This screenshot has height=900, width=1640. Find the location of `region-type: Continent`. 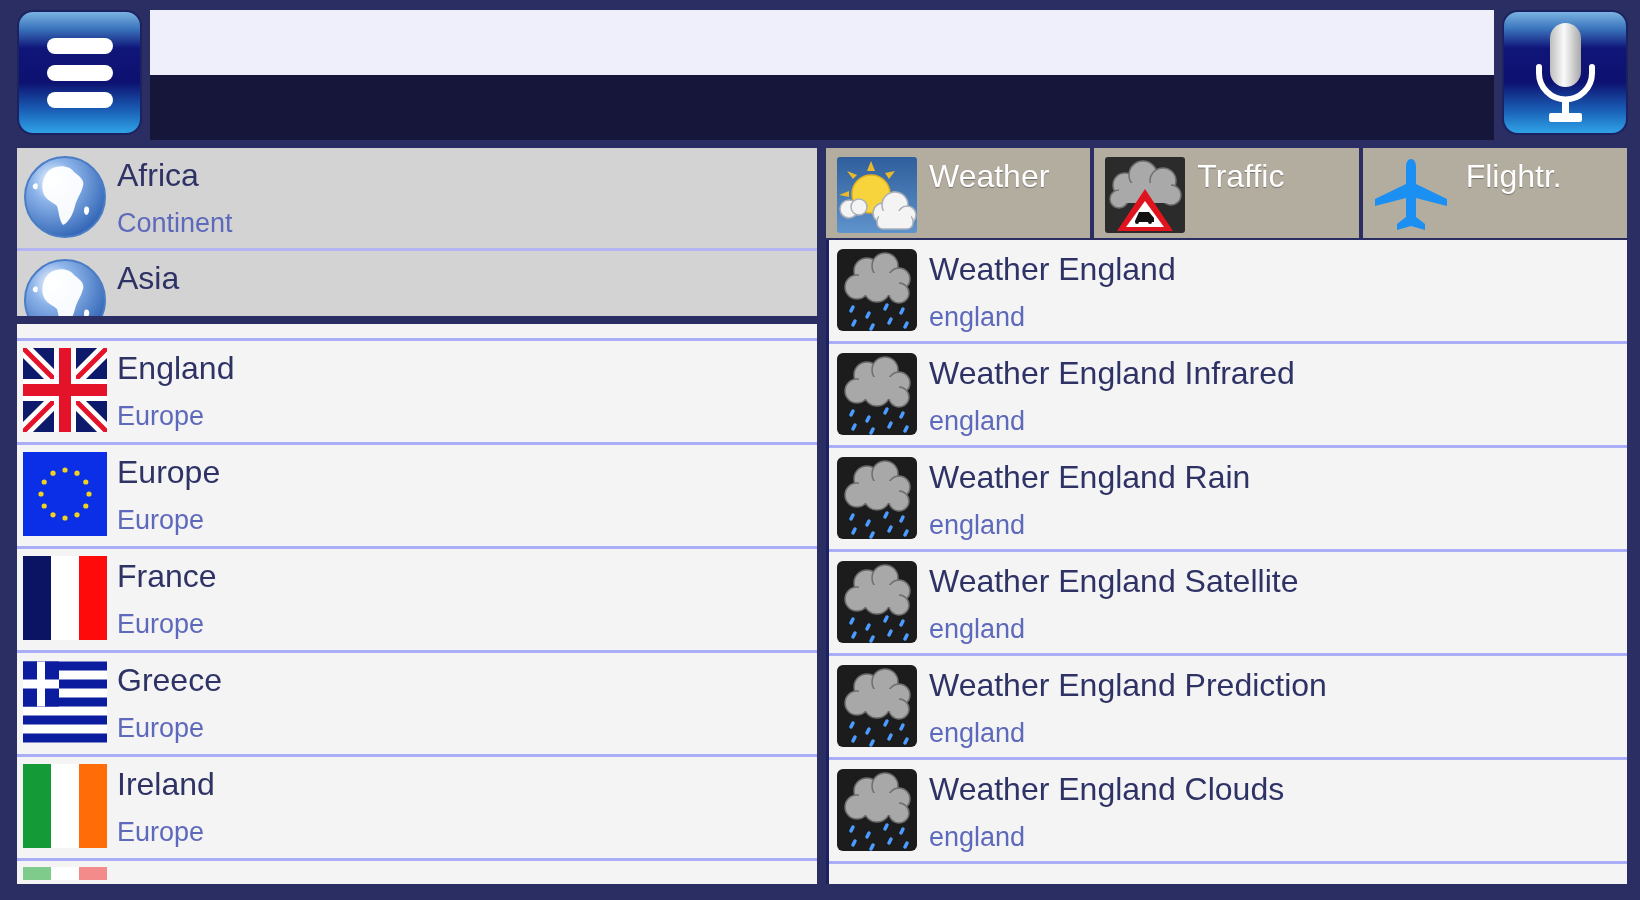

region-type: Continent is located at coordinates (175, 223).